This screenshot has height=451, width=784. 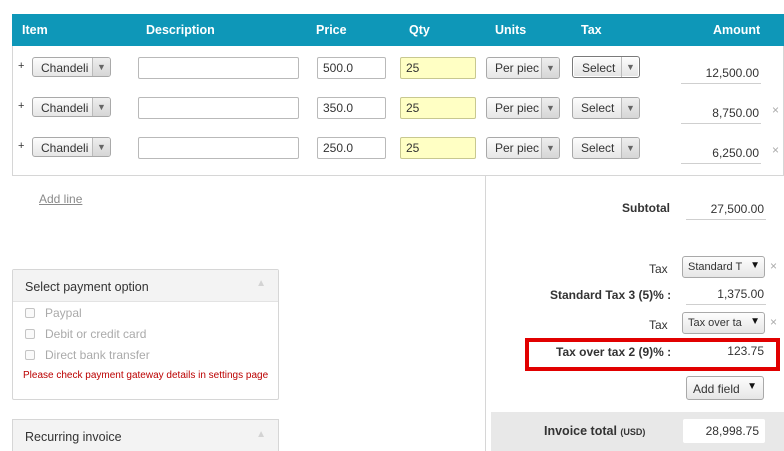 I want to click on col-header-tax: Tax, so click(x=591, y=30).